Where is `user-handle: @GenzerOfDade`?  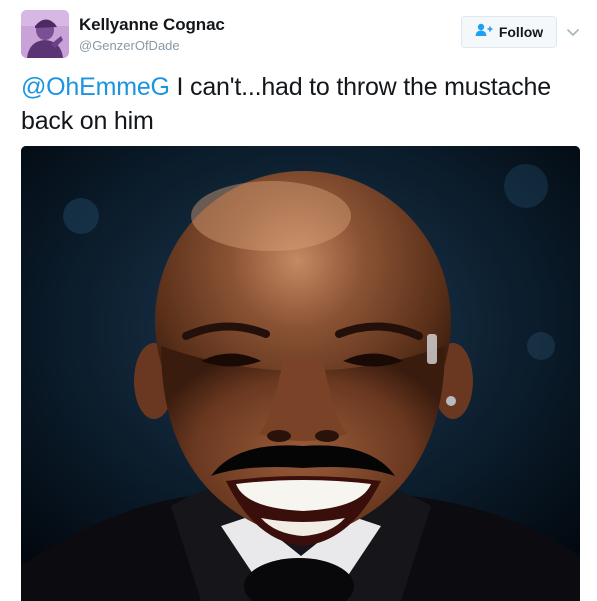
user-handle: @GenzerOfDade is located at coordinates (129, 45).